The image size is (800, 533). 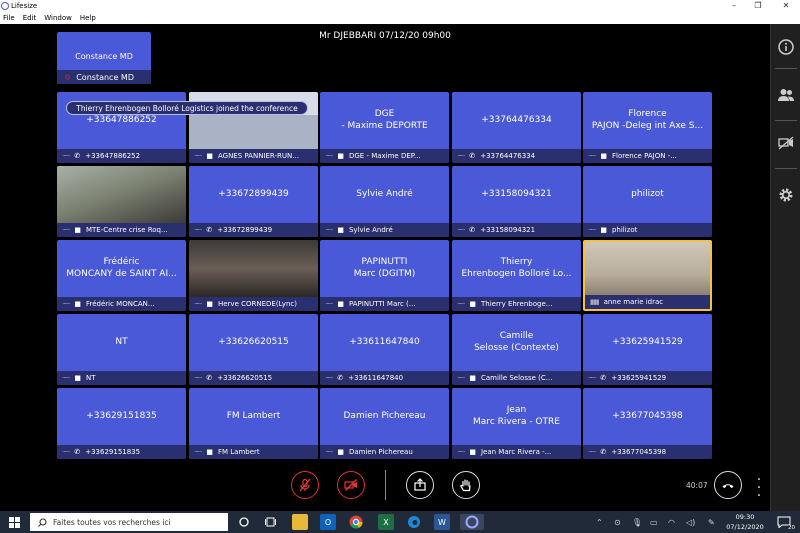 What do you see at coordinates (129, 522) in the screenshot?
I see `taskbar-search-box: Faites toutes vos recherches ici` at bounding box center [129, 522].